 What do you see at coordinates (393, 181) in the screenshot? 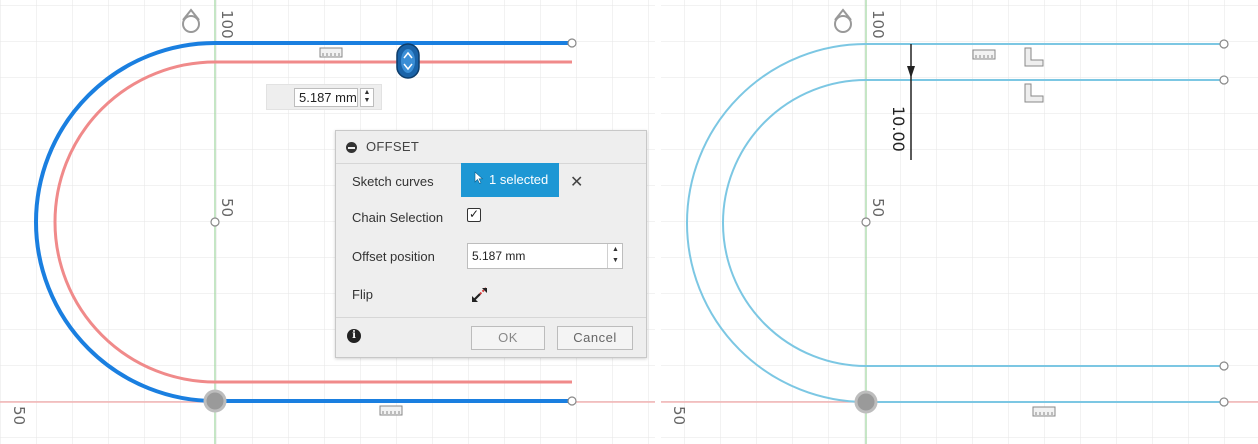
I see `sketch-curves-label: Sketch curves` at bounding box center [393, 181].